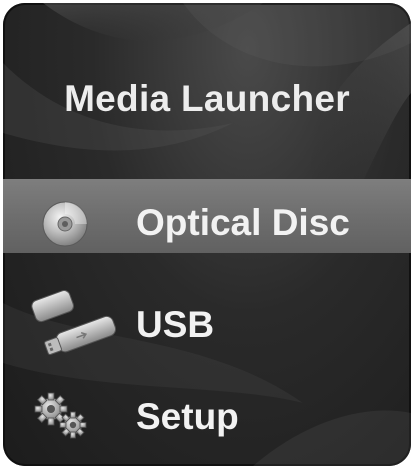 The width and height of the screenshot is (417, 472). I want to click on menu-item-label: Setup, so click(187, 416).